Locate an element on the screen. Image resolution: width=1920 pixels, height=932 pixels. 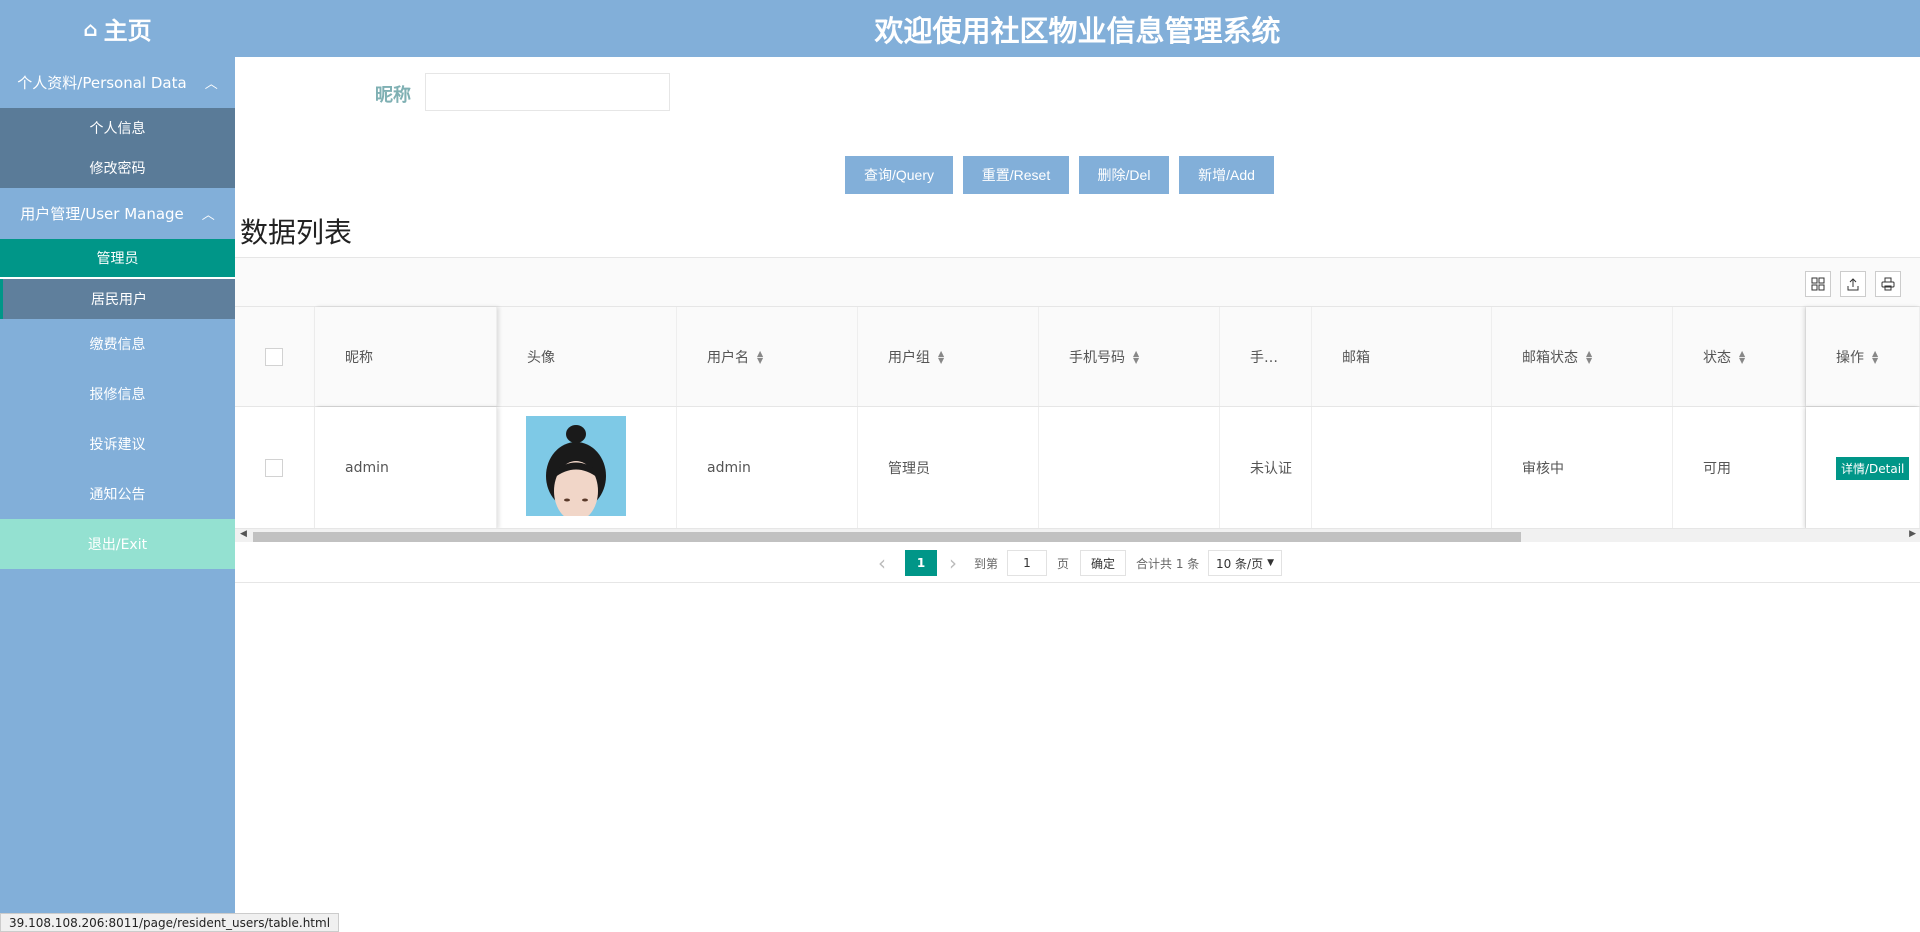
table-row: admin admin 管理员 未认证 审核中 可用 详情/Detail is located at coordinates (1077, 468).